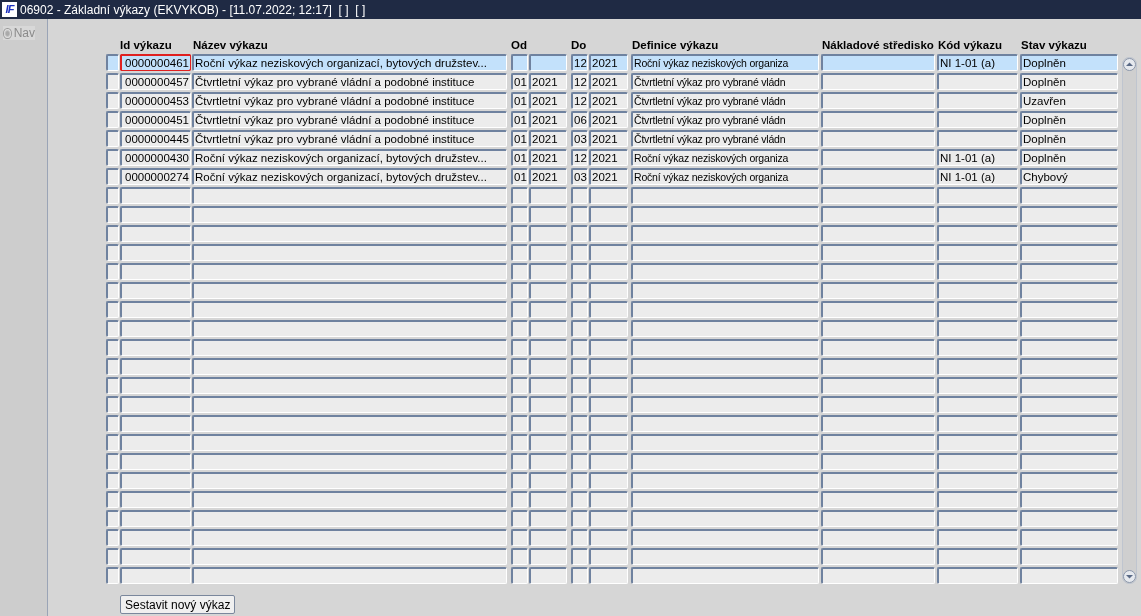  I want to click on table-cell: 0000000461, so click(155, 62).